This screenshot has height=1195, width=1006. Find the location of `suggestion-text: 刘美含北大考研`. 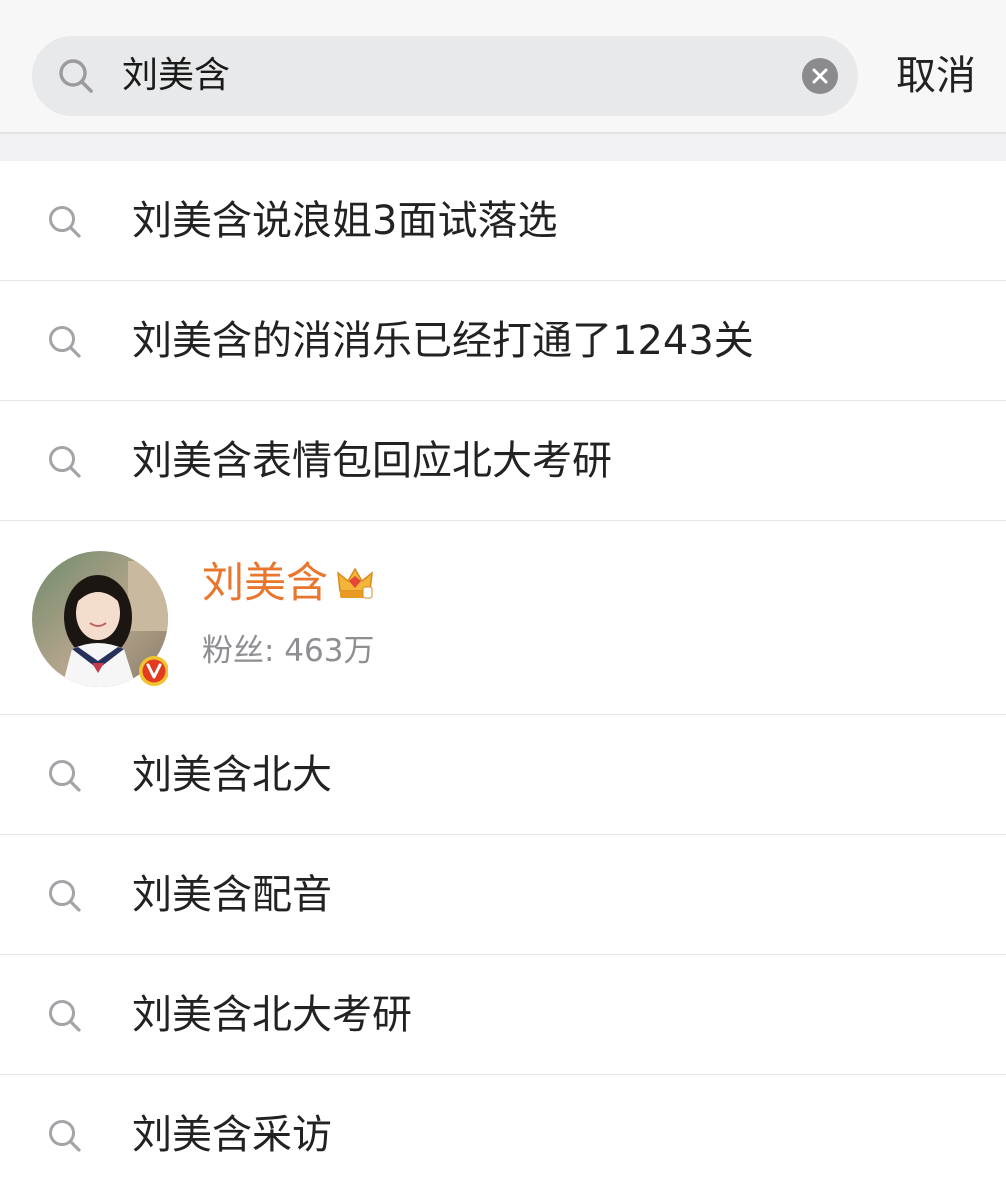

suggestion-text: 刘美含北大考研 is located at coordinates (272, 1015).